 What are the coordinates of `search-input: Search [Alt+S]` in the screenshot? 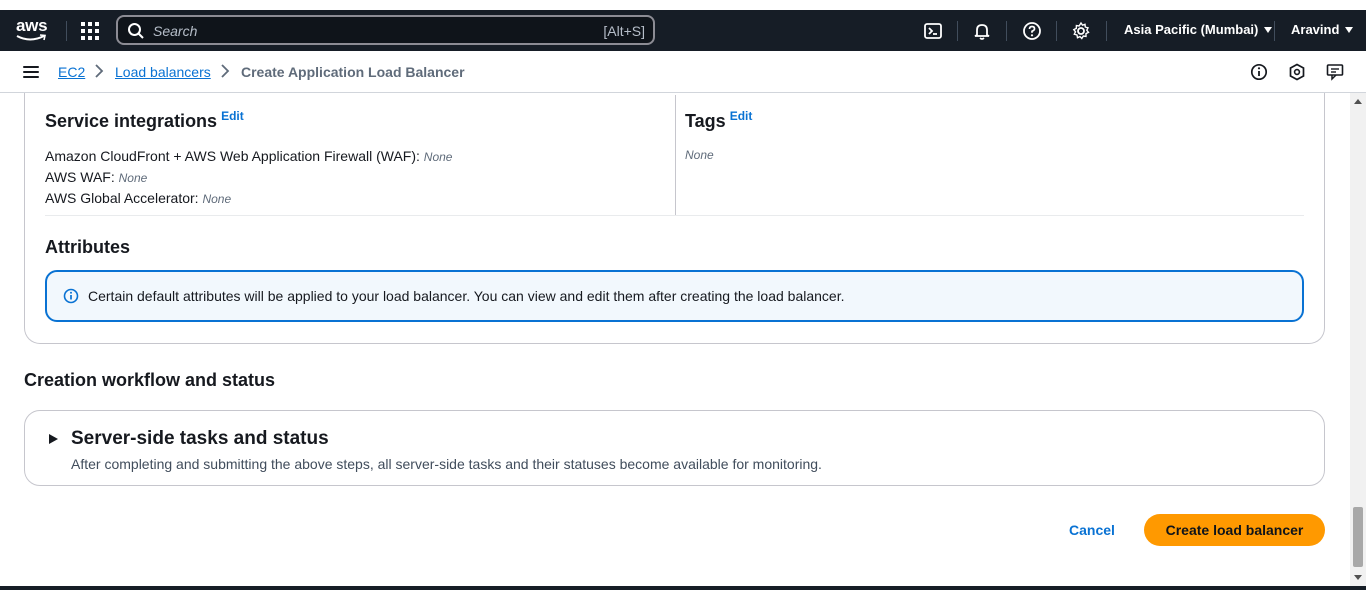 It's located at (385, 30).